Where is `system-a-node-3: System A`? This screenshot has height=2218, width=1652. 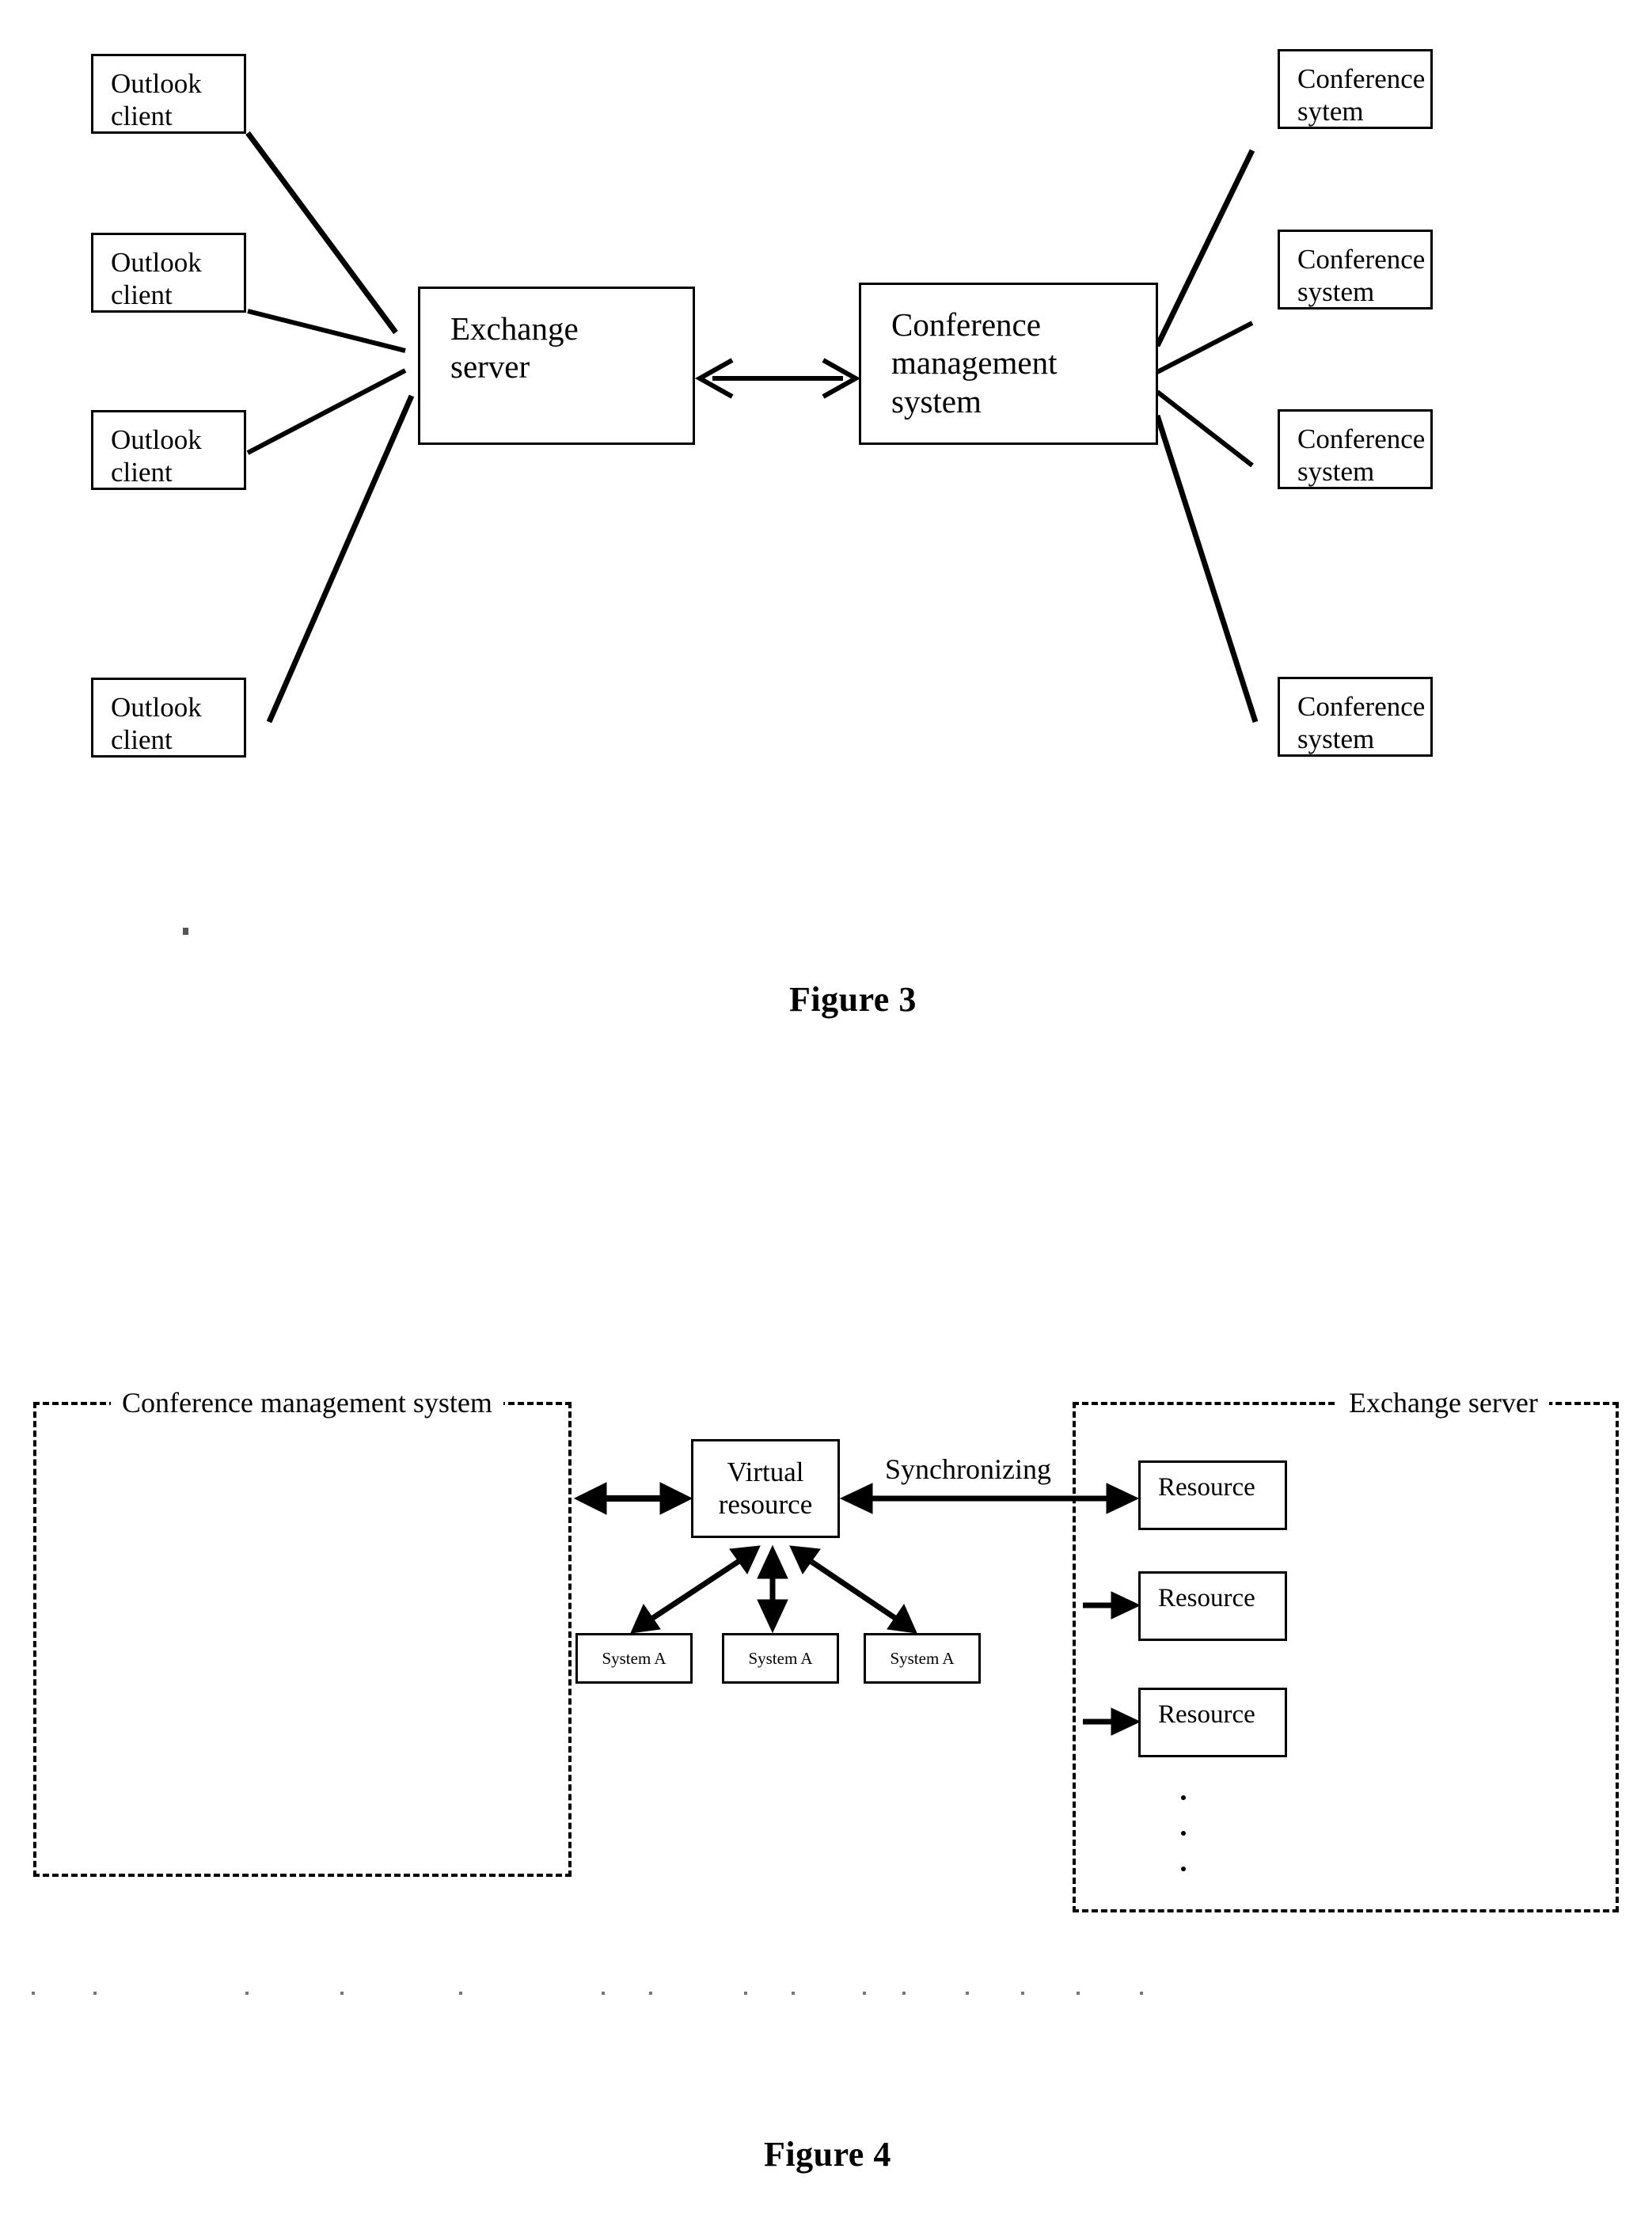
system-a-node-3: System A is located at coordinates (922, 1658).